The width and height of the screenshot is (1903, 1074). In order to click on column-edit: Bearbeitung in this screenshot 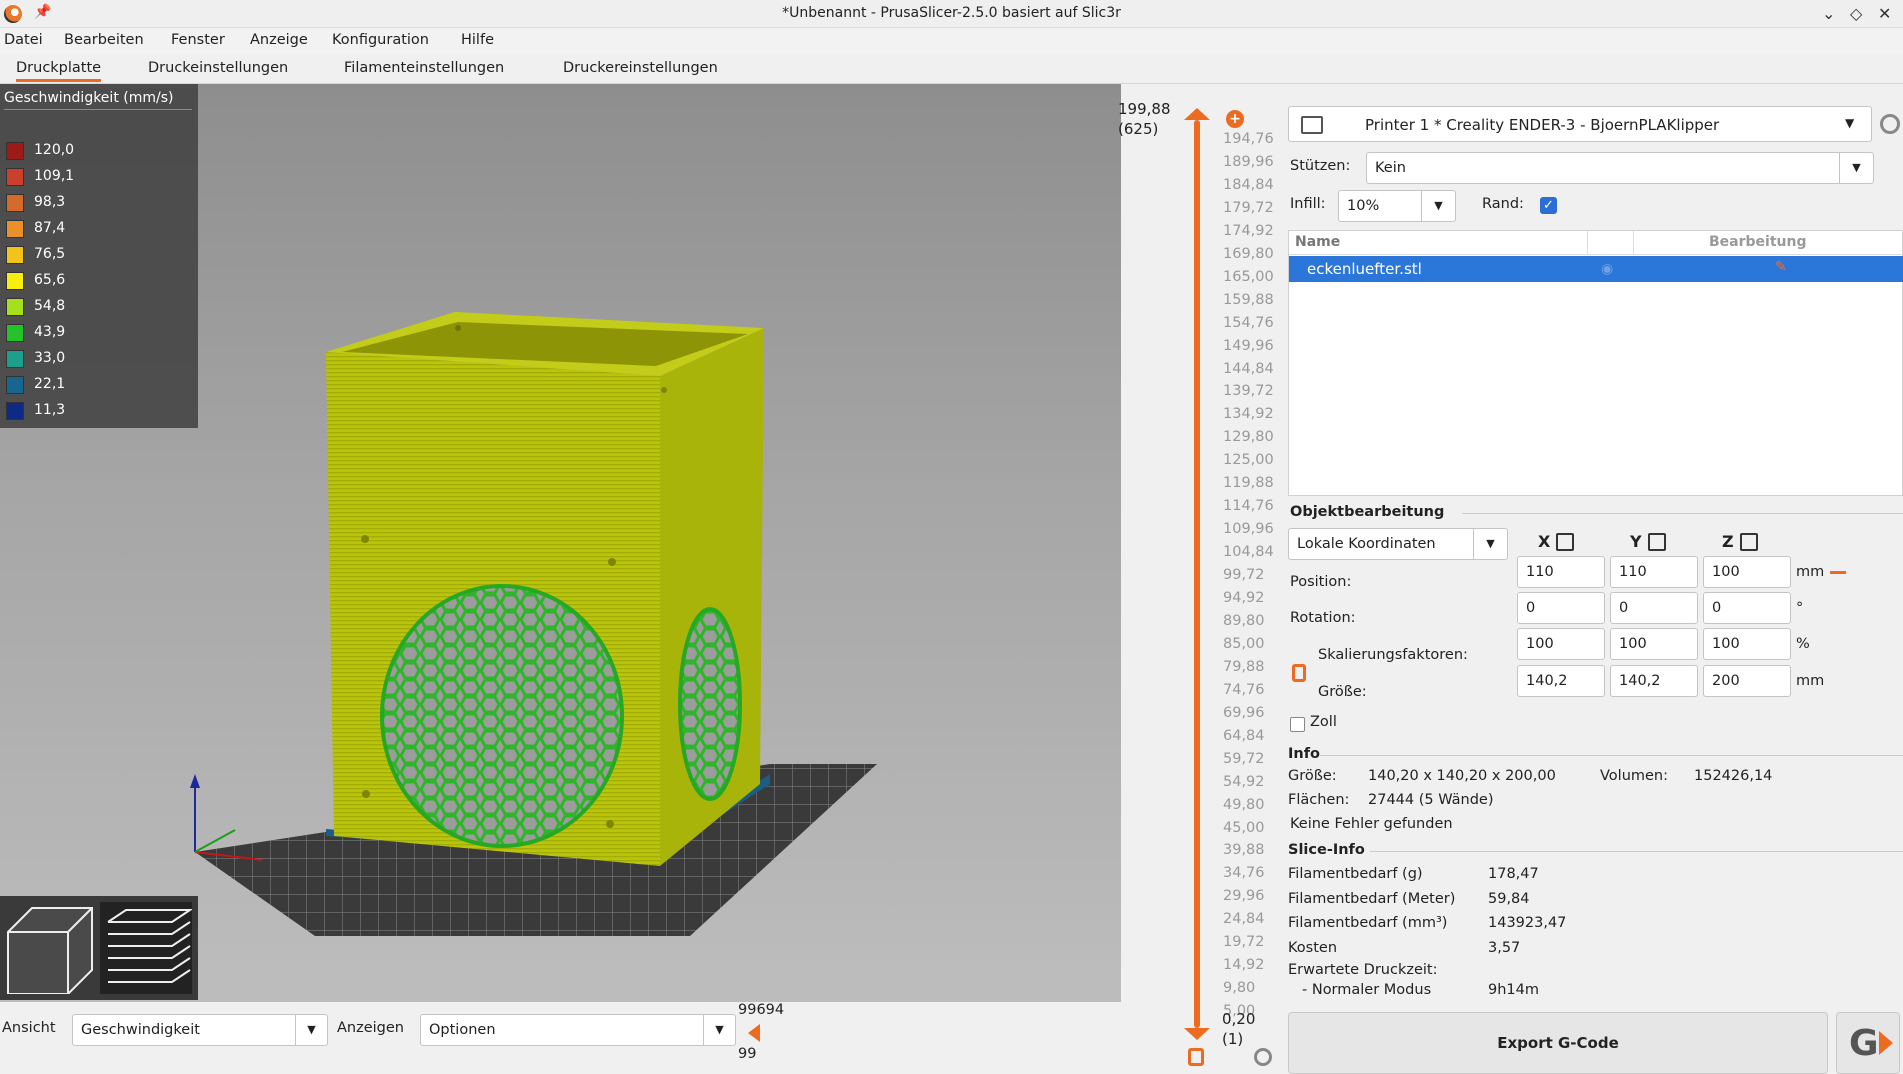, I will do `click(1757, 242)`.